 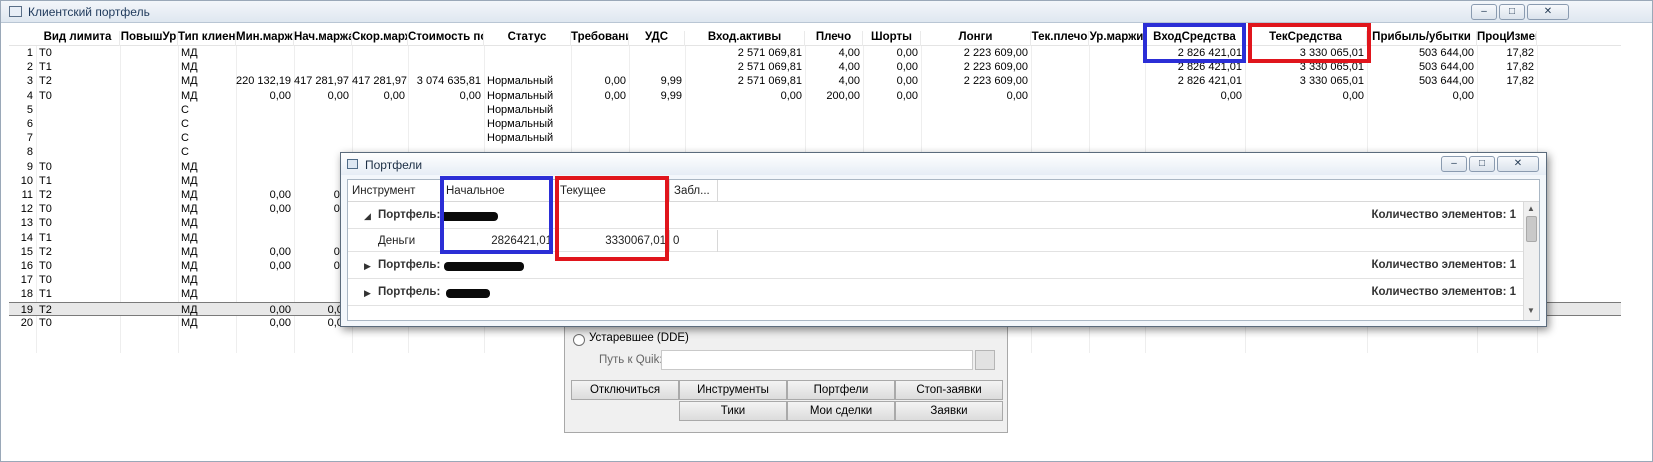 I want to click on cell-input-funds, so click(x=1195, y=110).